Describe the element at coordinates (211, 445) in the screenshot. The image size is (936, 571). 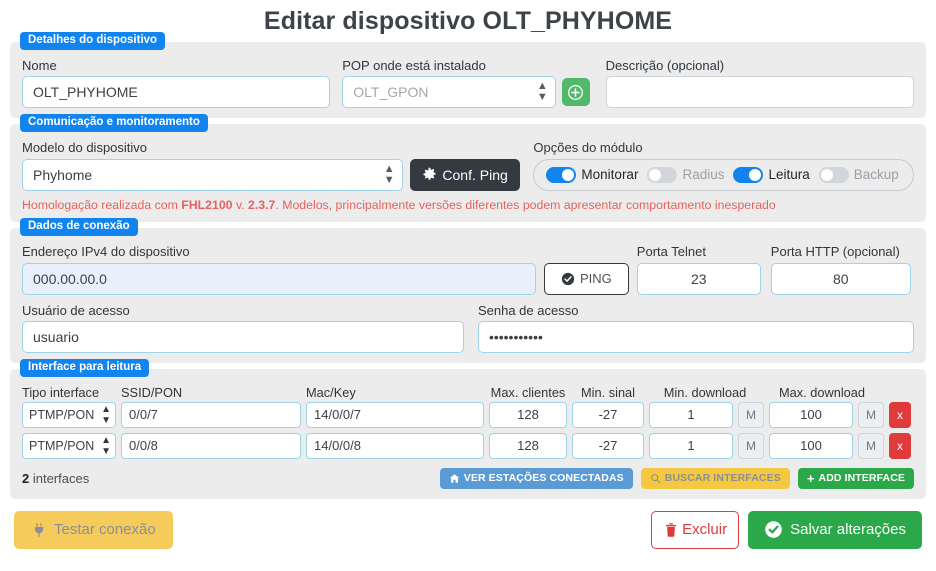
I see `row-ssid-input: 0/0/8` at that location.